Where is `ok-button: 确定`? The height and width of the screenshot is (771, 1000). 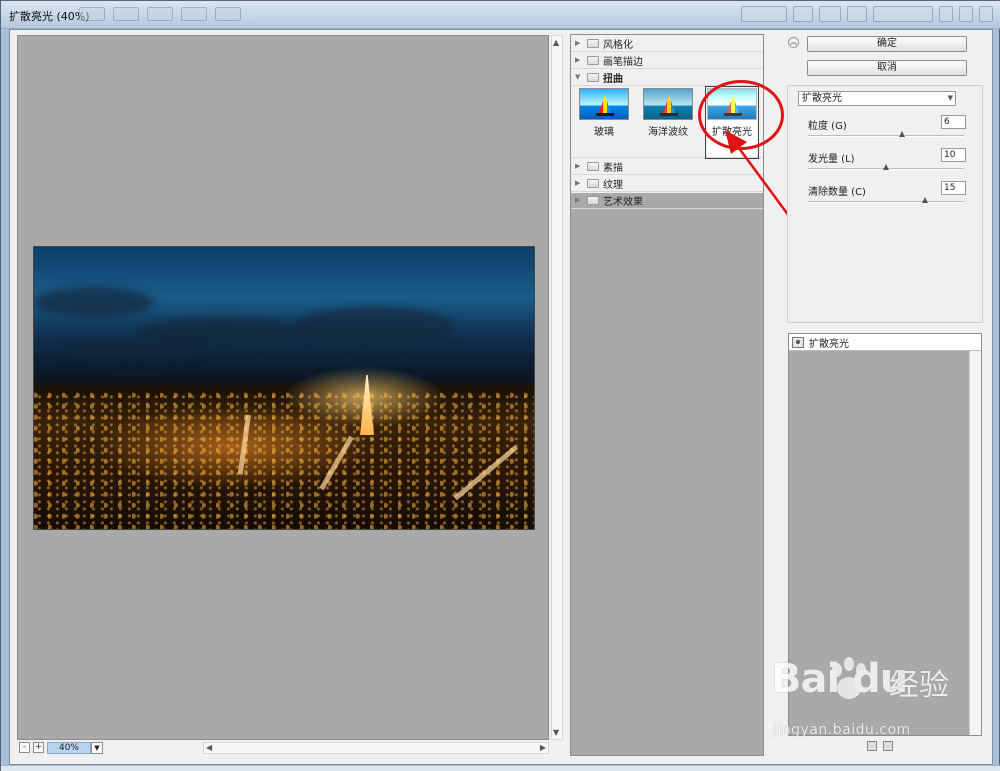 ok-button: 确定 is located at coordinates (887, 44).